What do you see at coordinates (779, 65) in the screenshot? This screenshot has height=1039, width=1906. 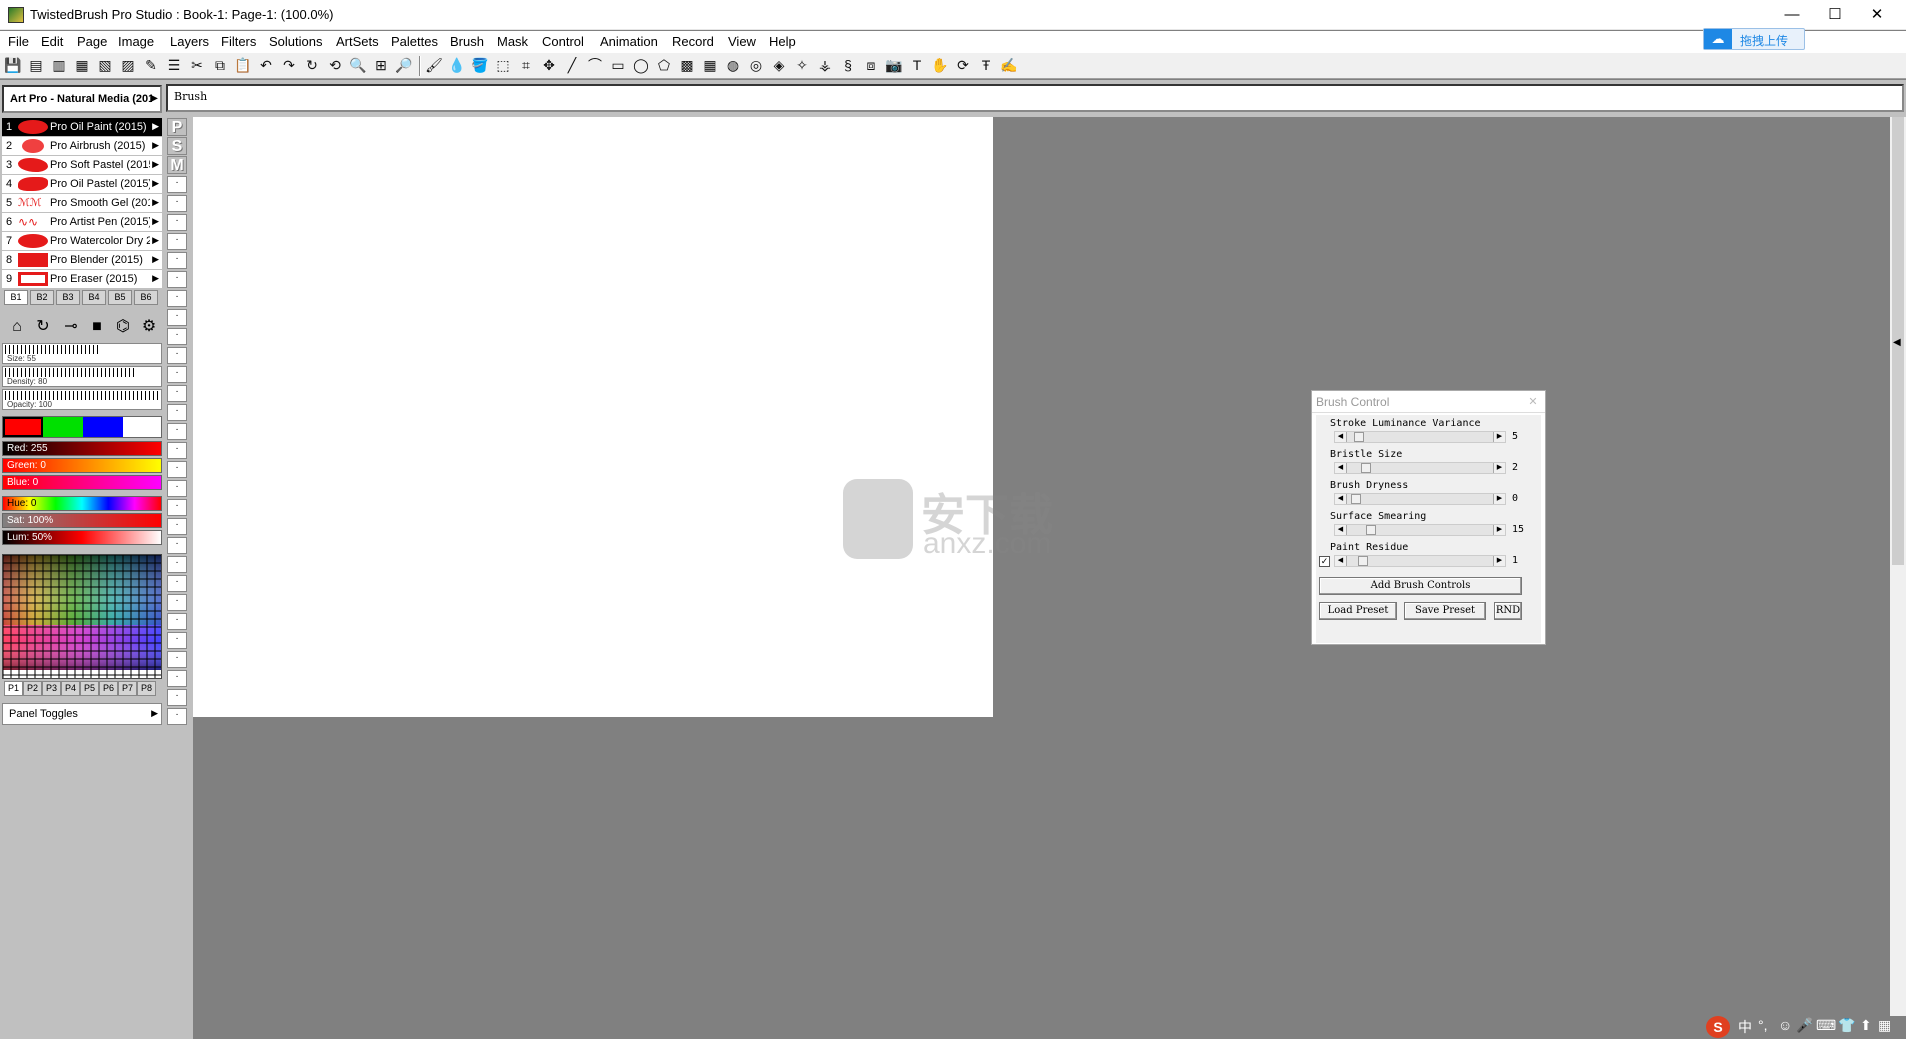 I see `filter-icon: ◈` at bounding box center [779, 65].